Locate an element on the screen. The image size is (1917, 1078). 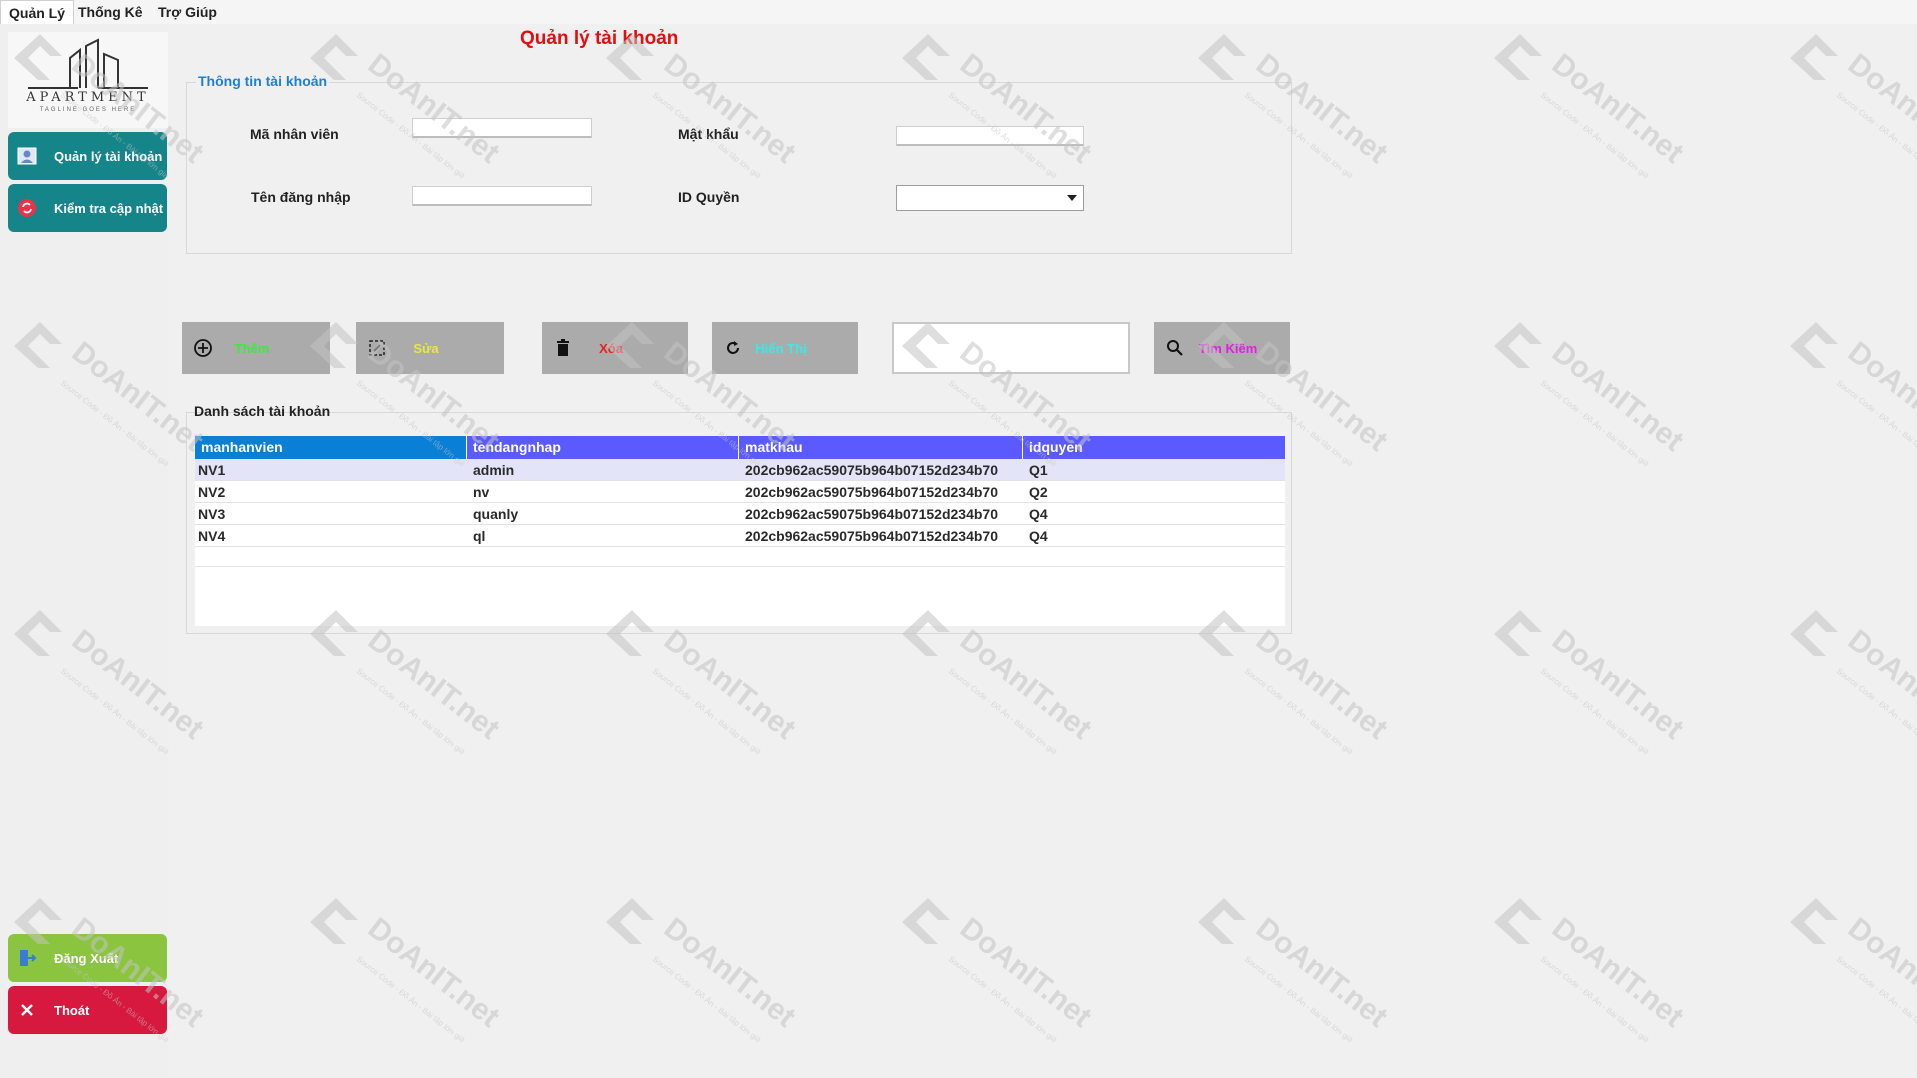
search-button: Tìm Kiếm is located at coordinates (1222, 348).